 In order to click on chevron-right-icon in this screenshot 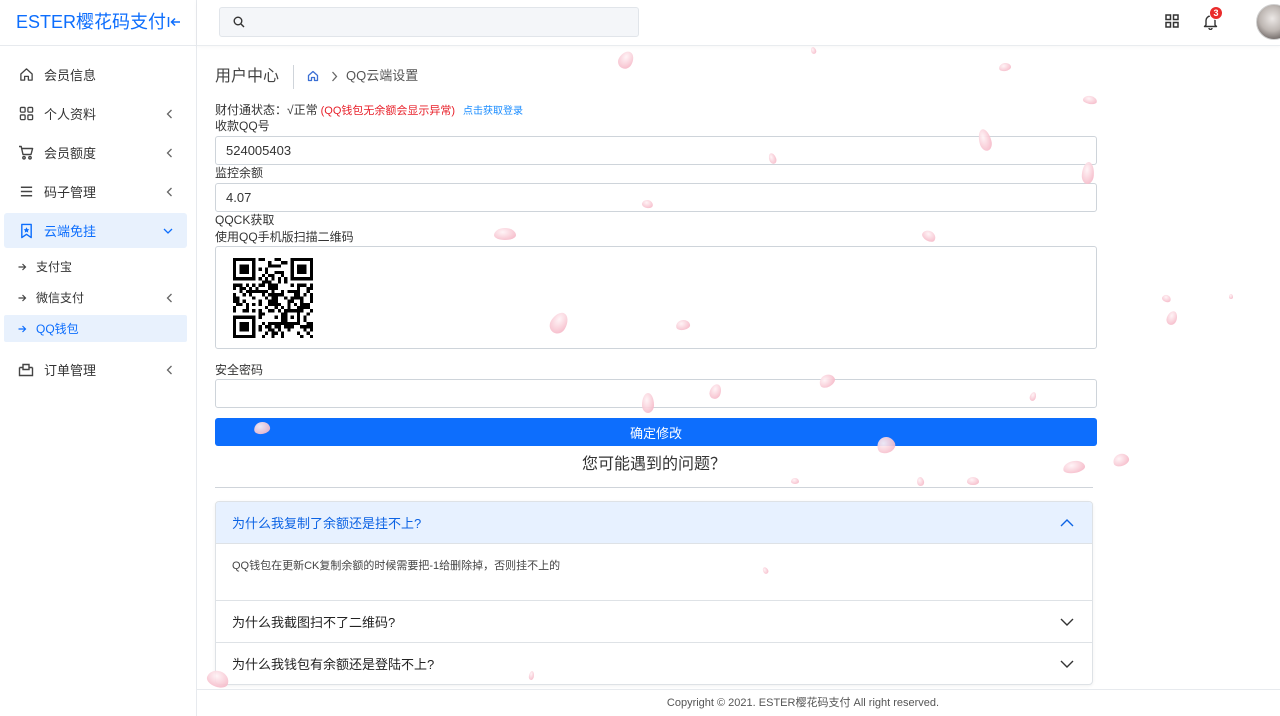, I will do `click(334, 76)`.